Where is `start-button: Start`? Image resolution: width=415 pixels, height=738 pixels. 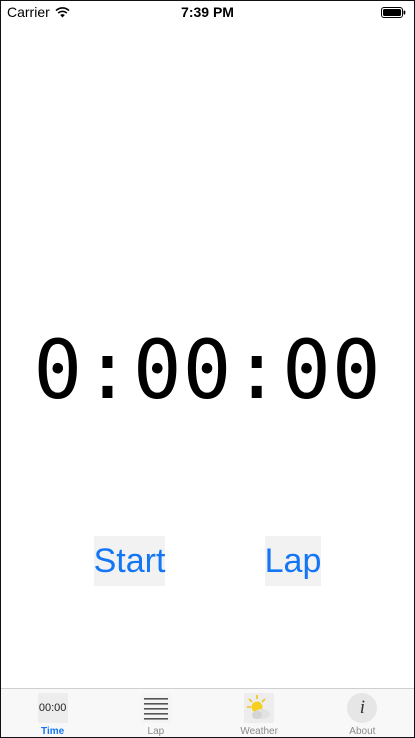 start-button: Start is located at coordinates (129, 561).